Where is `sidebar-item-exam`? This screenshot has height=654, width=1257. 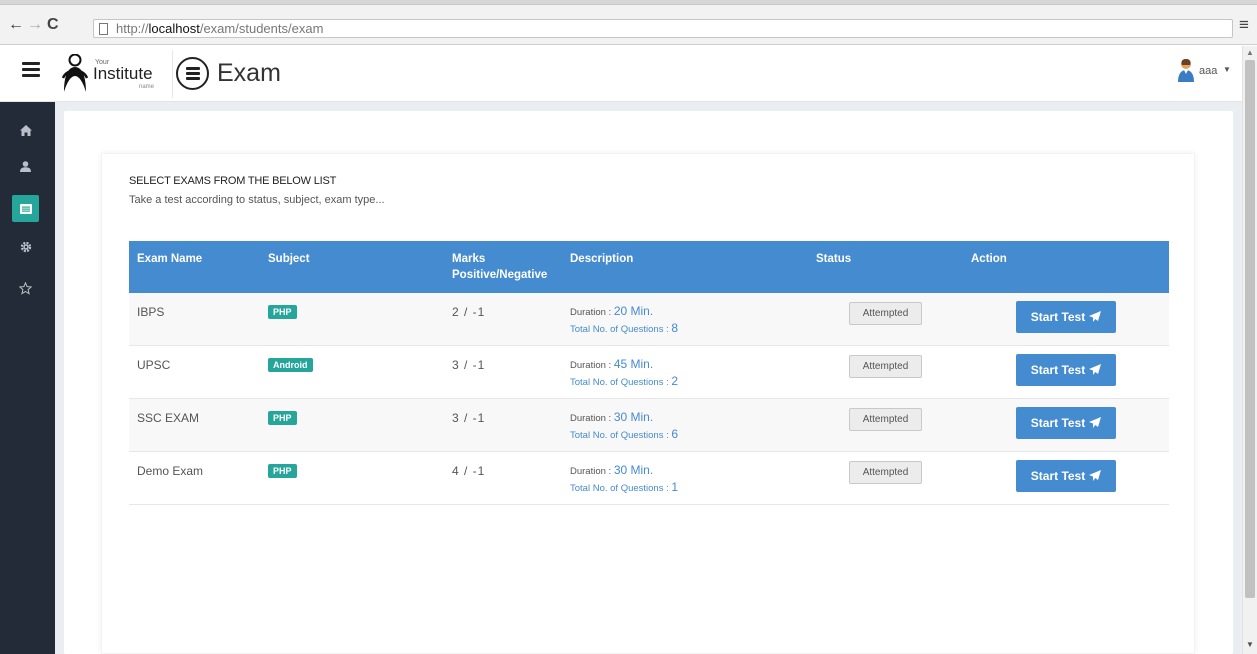 sidebar-item-exam is located at coordinates (25, 208).